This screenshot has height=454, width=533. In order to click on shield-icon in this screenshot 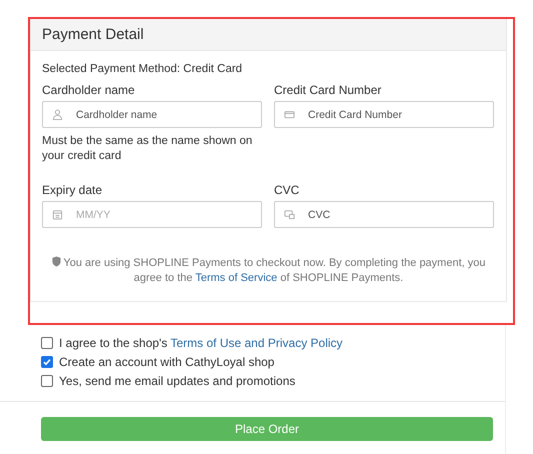, I will do `click(56, 261)`.